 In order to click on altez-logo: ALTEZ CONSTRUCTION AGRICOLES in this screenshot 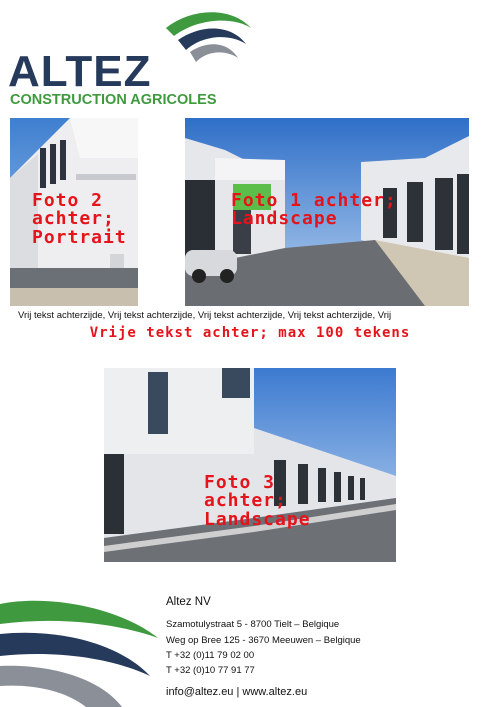, I will do `click(129, 57)`.